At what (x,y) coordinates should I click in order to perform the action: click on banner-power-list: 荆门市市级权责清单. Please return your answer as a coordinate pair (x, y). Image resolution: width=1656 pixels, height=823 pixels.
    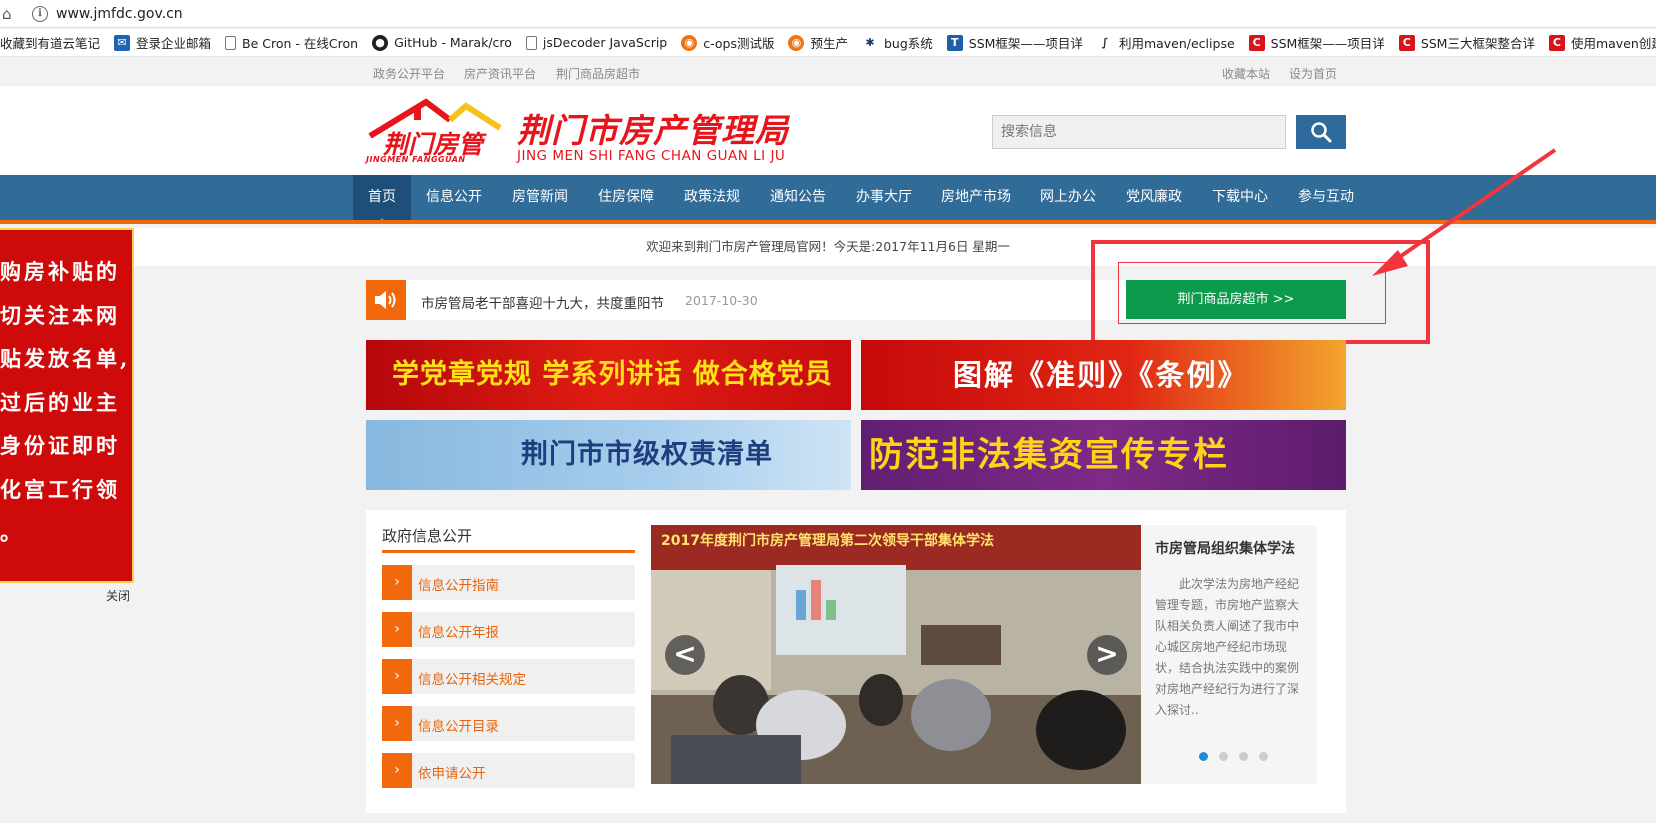
    Looking at the image, I should click on (608, 455).